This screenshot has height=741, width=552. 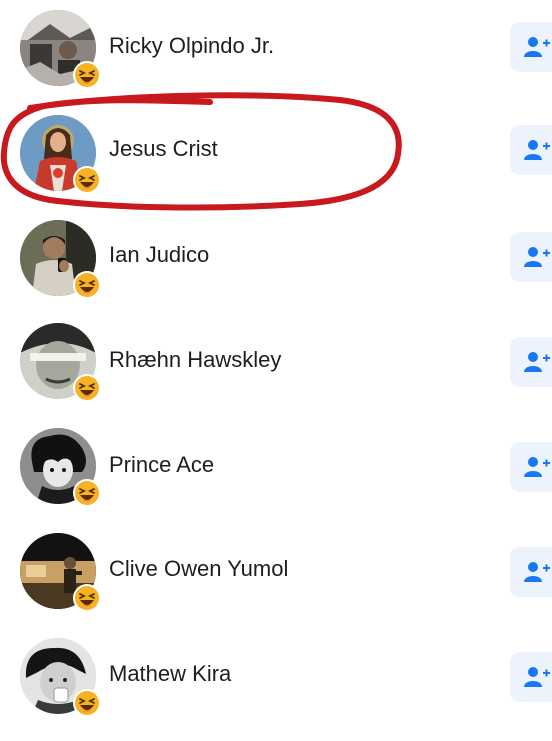 I want to click on person-name: Jesus Crist, so click(x=163, y=149).